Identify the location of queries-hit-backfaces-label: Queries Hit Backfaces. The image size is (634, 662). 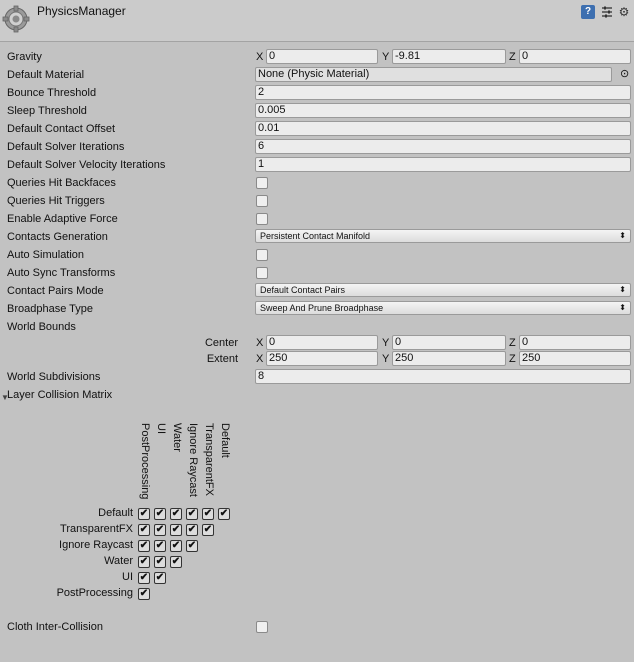
(61, 183).